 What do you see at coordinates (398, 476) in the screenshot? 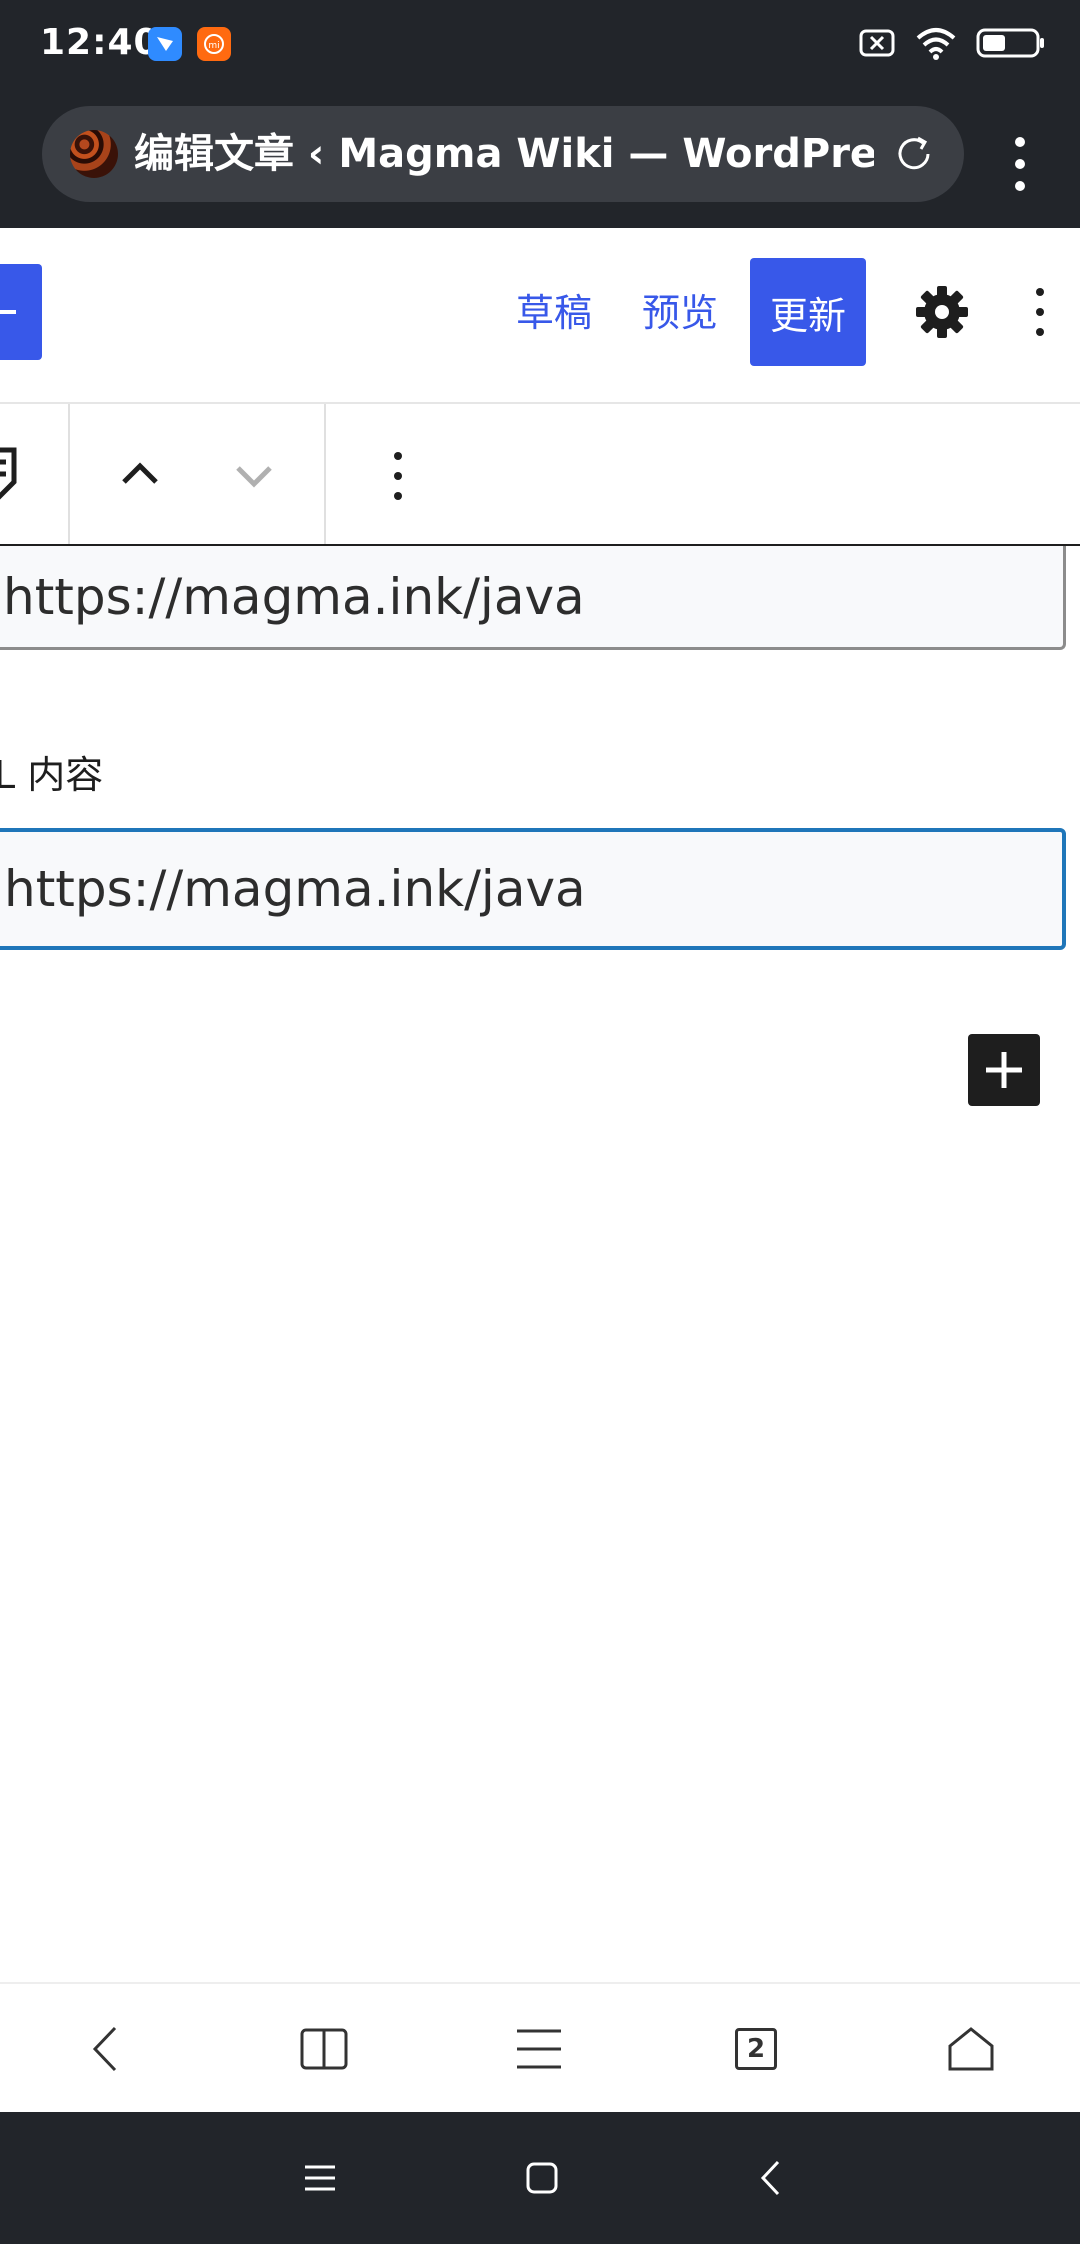
I see `block-options-icon` at bounding box center [398, 476].